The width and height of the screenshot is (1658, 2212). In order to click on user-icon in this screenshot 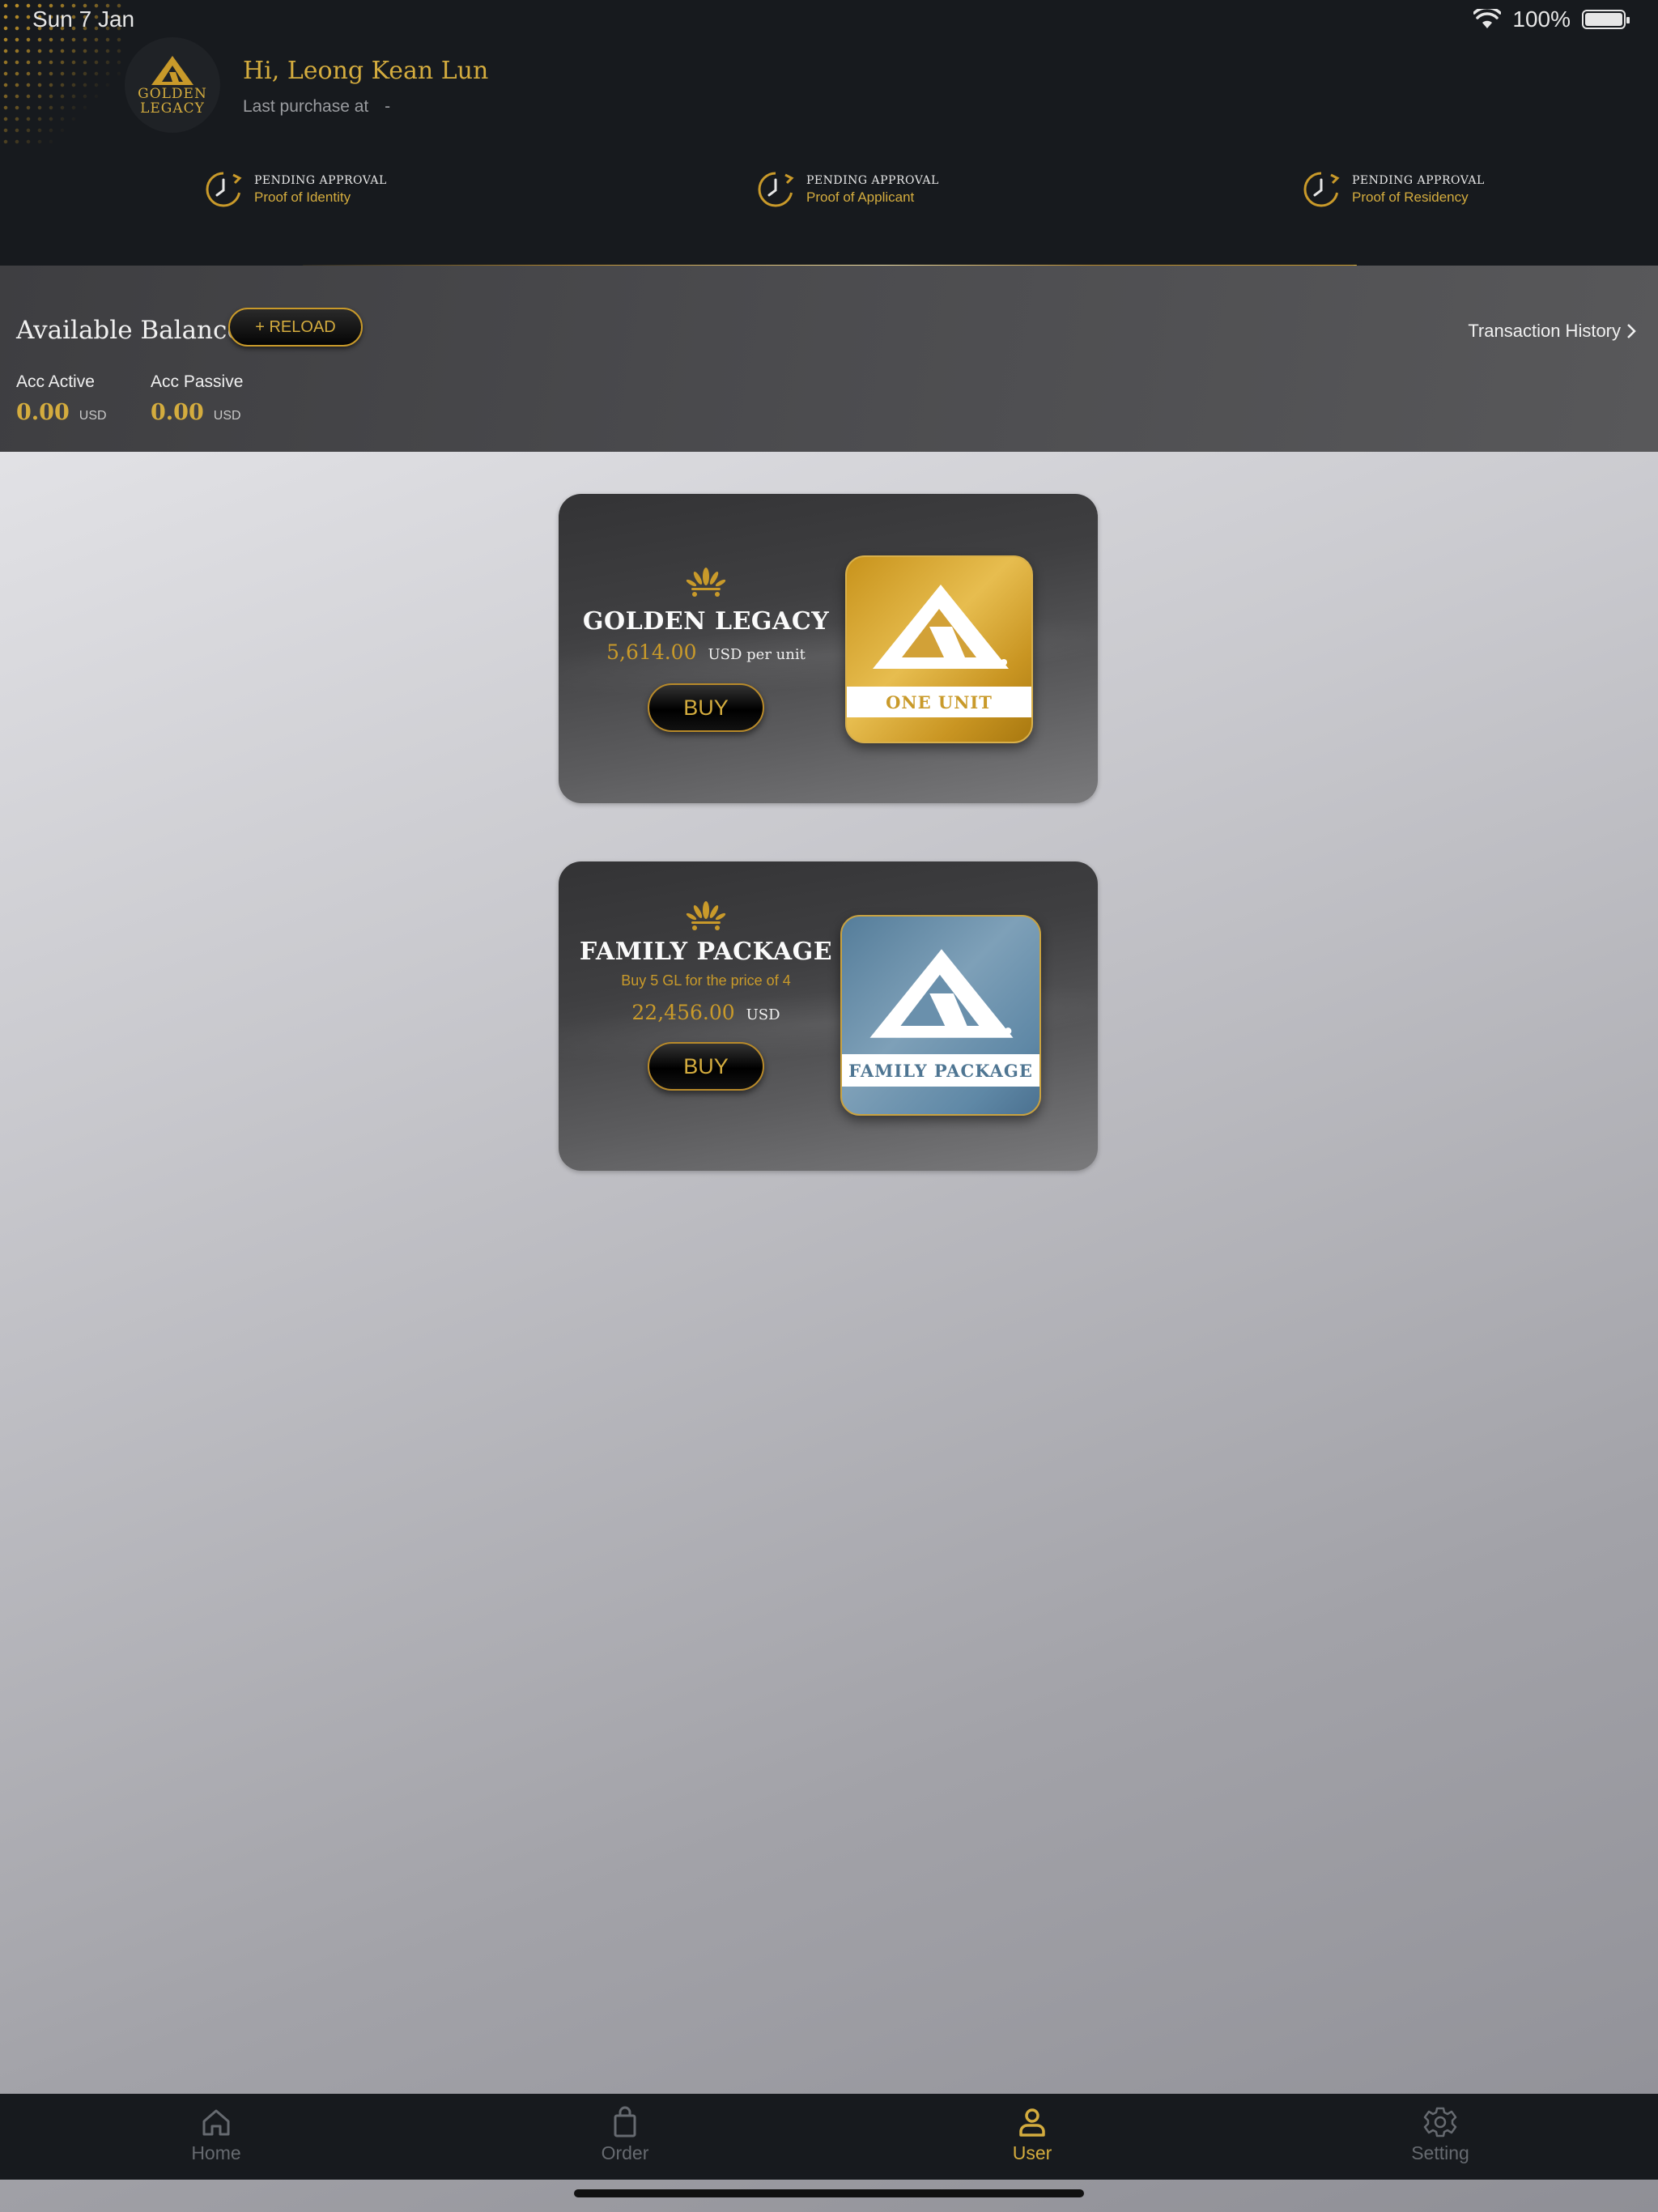, I will do `click(1032, 2122)`.